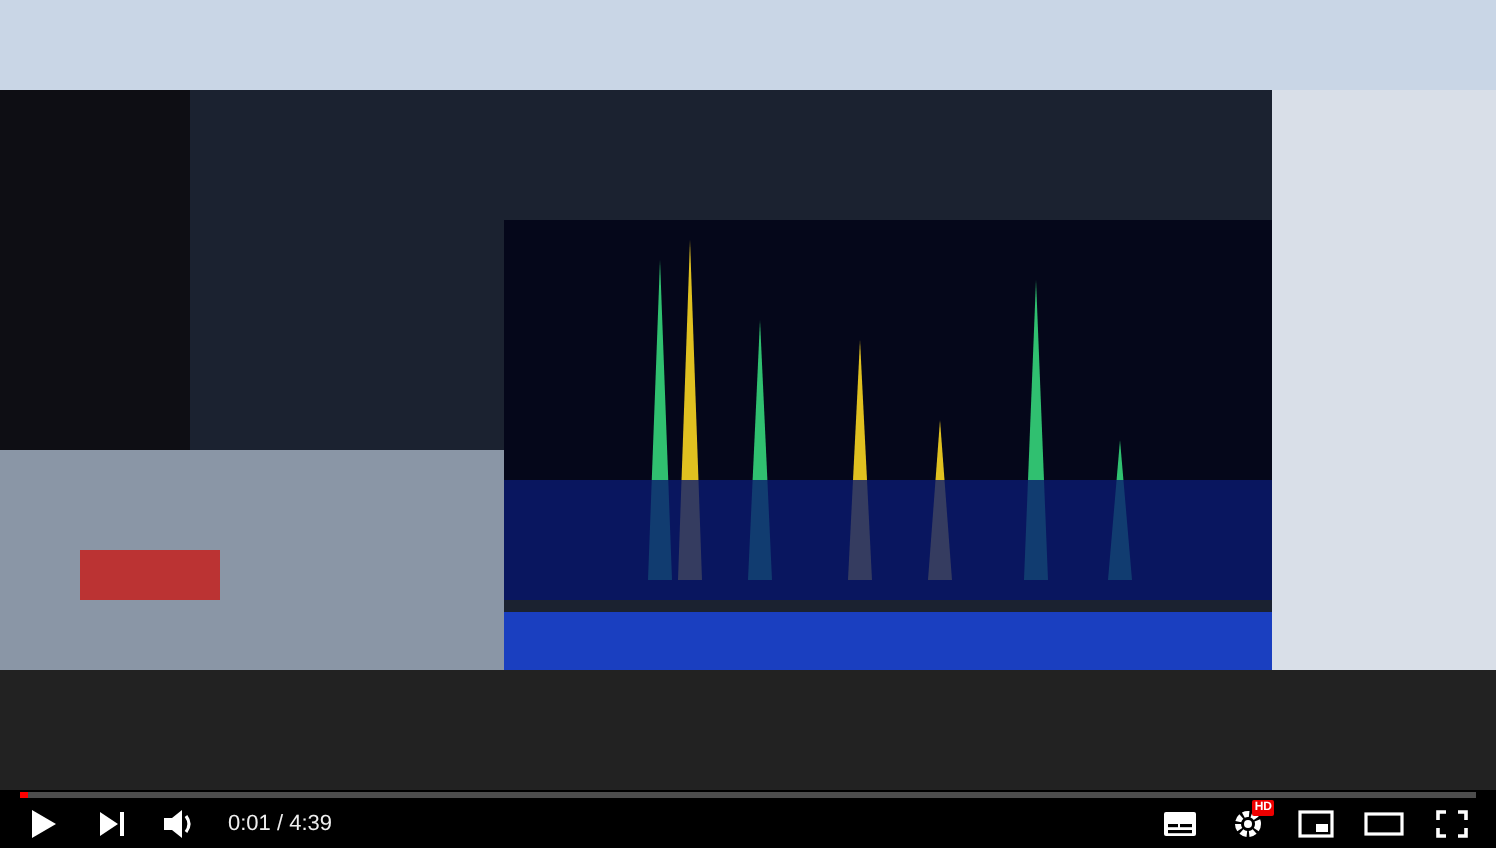  Describe the element at coordinates (280, 823) in the screenshot. I see `time-display: 0:01 / 4:39` at that location.